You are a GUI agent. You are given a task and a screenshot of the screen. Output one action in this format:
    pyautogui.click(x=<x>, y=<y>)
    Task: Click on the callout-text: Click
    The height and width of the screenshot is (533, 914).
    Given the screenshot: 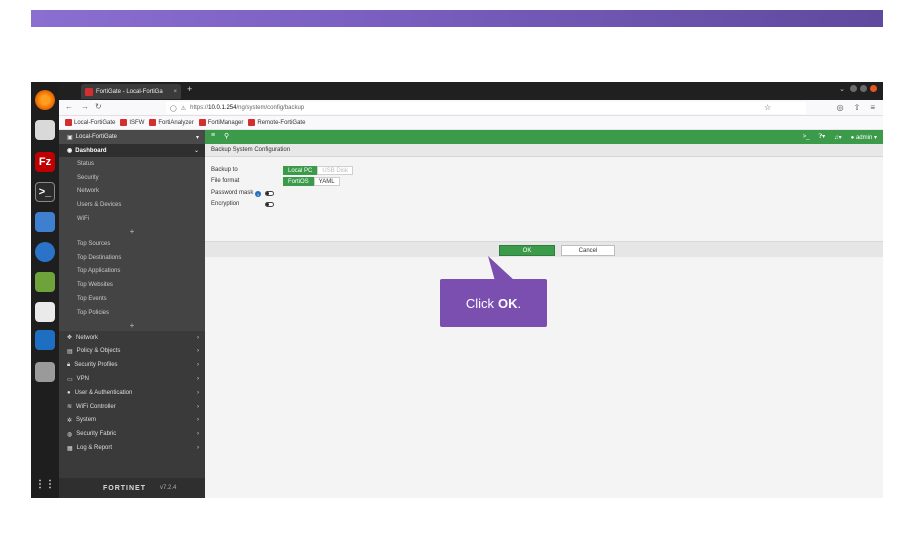 What is the action you would take?
    pyautogui.click(x=480, y=303)
    